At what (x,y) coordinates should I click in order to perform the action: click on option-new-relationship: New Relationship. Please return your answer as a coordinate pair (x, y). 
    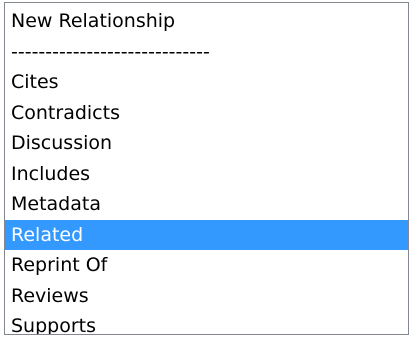
    Looking at the image, I should click on (206, 21).